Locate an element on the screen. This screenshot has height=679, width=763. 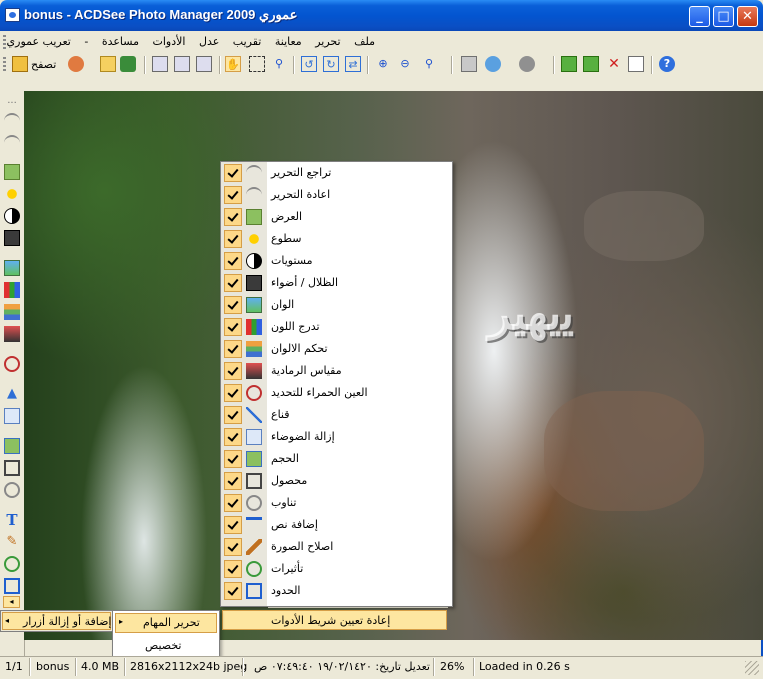
resize-icon is located at coordinates (12, 446).